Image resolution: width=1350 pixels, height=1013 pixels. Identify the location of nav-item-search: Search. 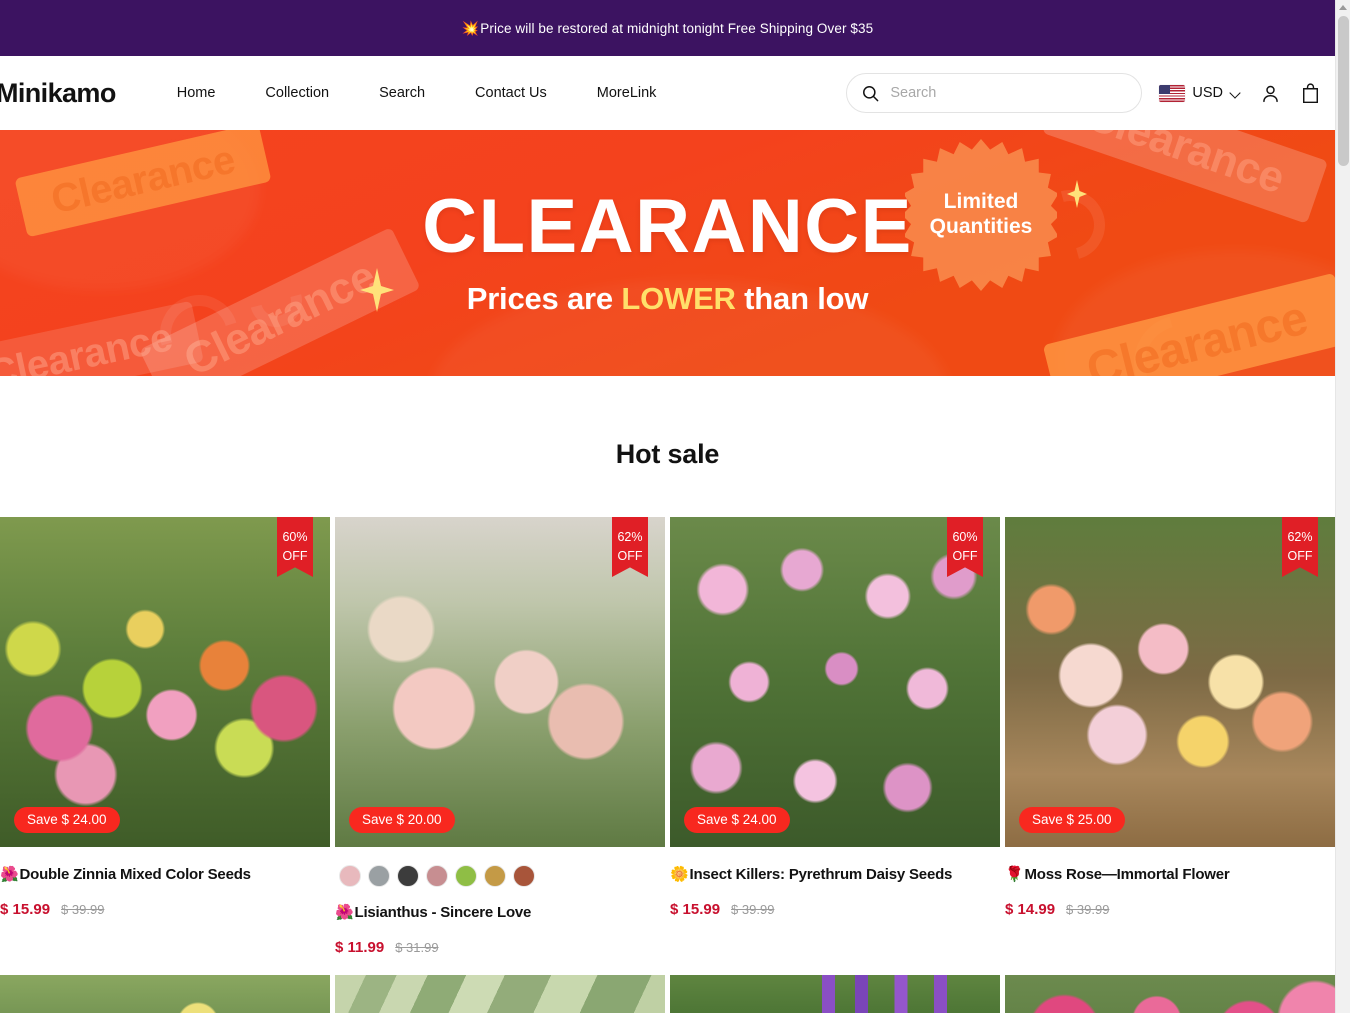
(402, 93).